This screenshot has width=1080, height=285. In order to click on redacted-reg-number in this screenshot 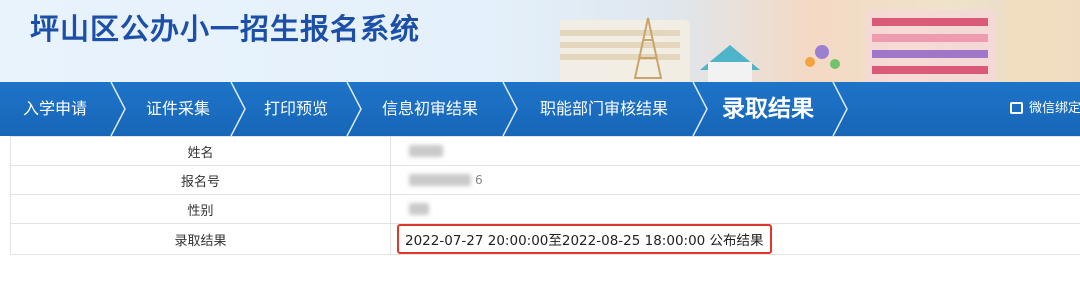, I will do `click(440, 180)`.